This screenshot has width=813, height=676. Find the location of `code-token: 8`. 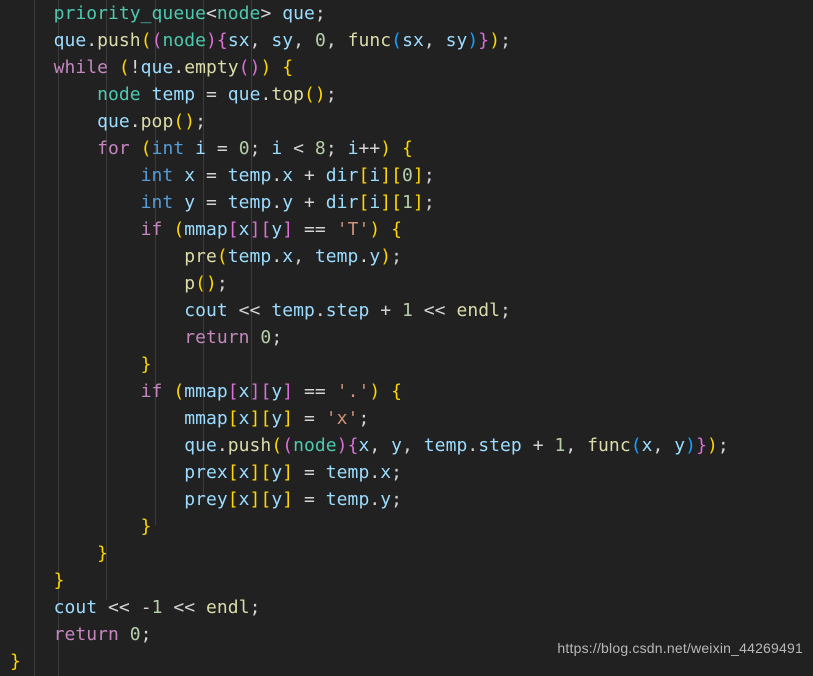

code-token: 8 is located at coordinates (320, 148).